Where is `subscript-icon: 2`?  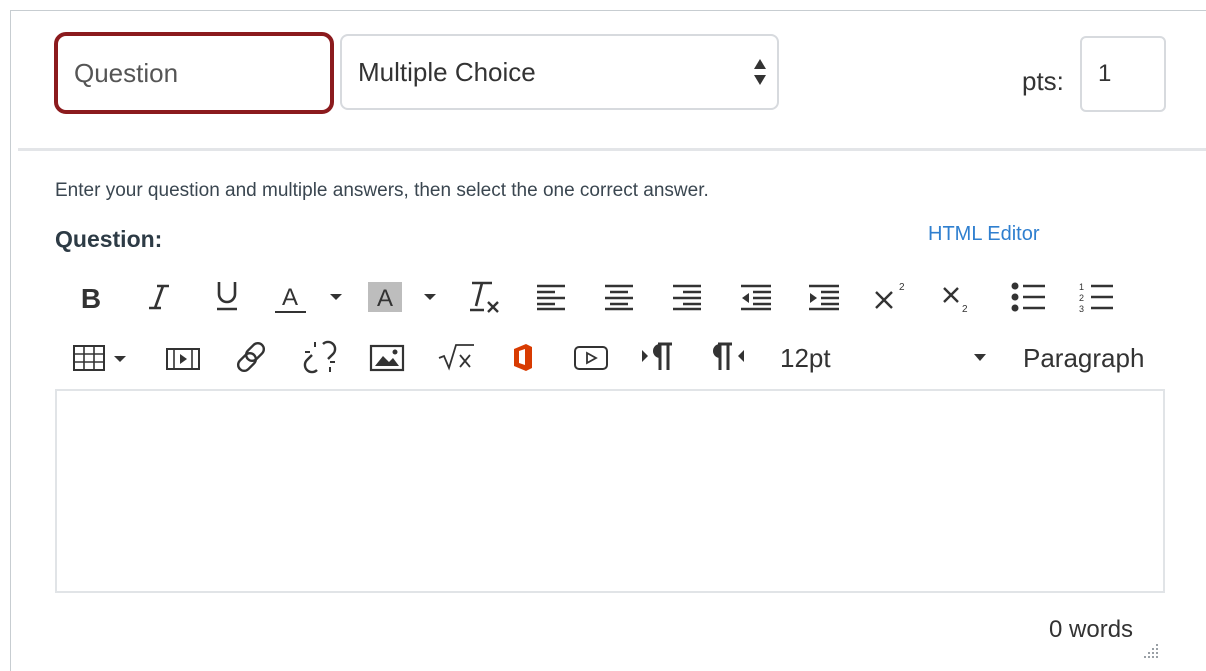
subscript-icon: 2 is located at coordinates (958, 299).